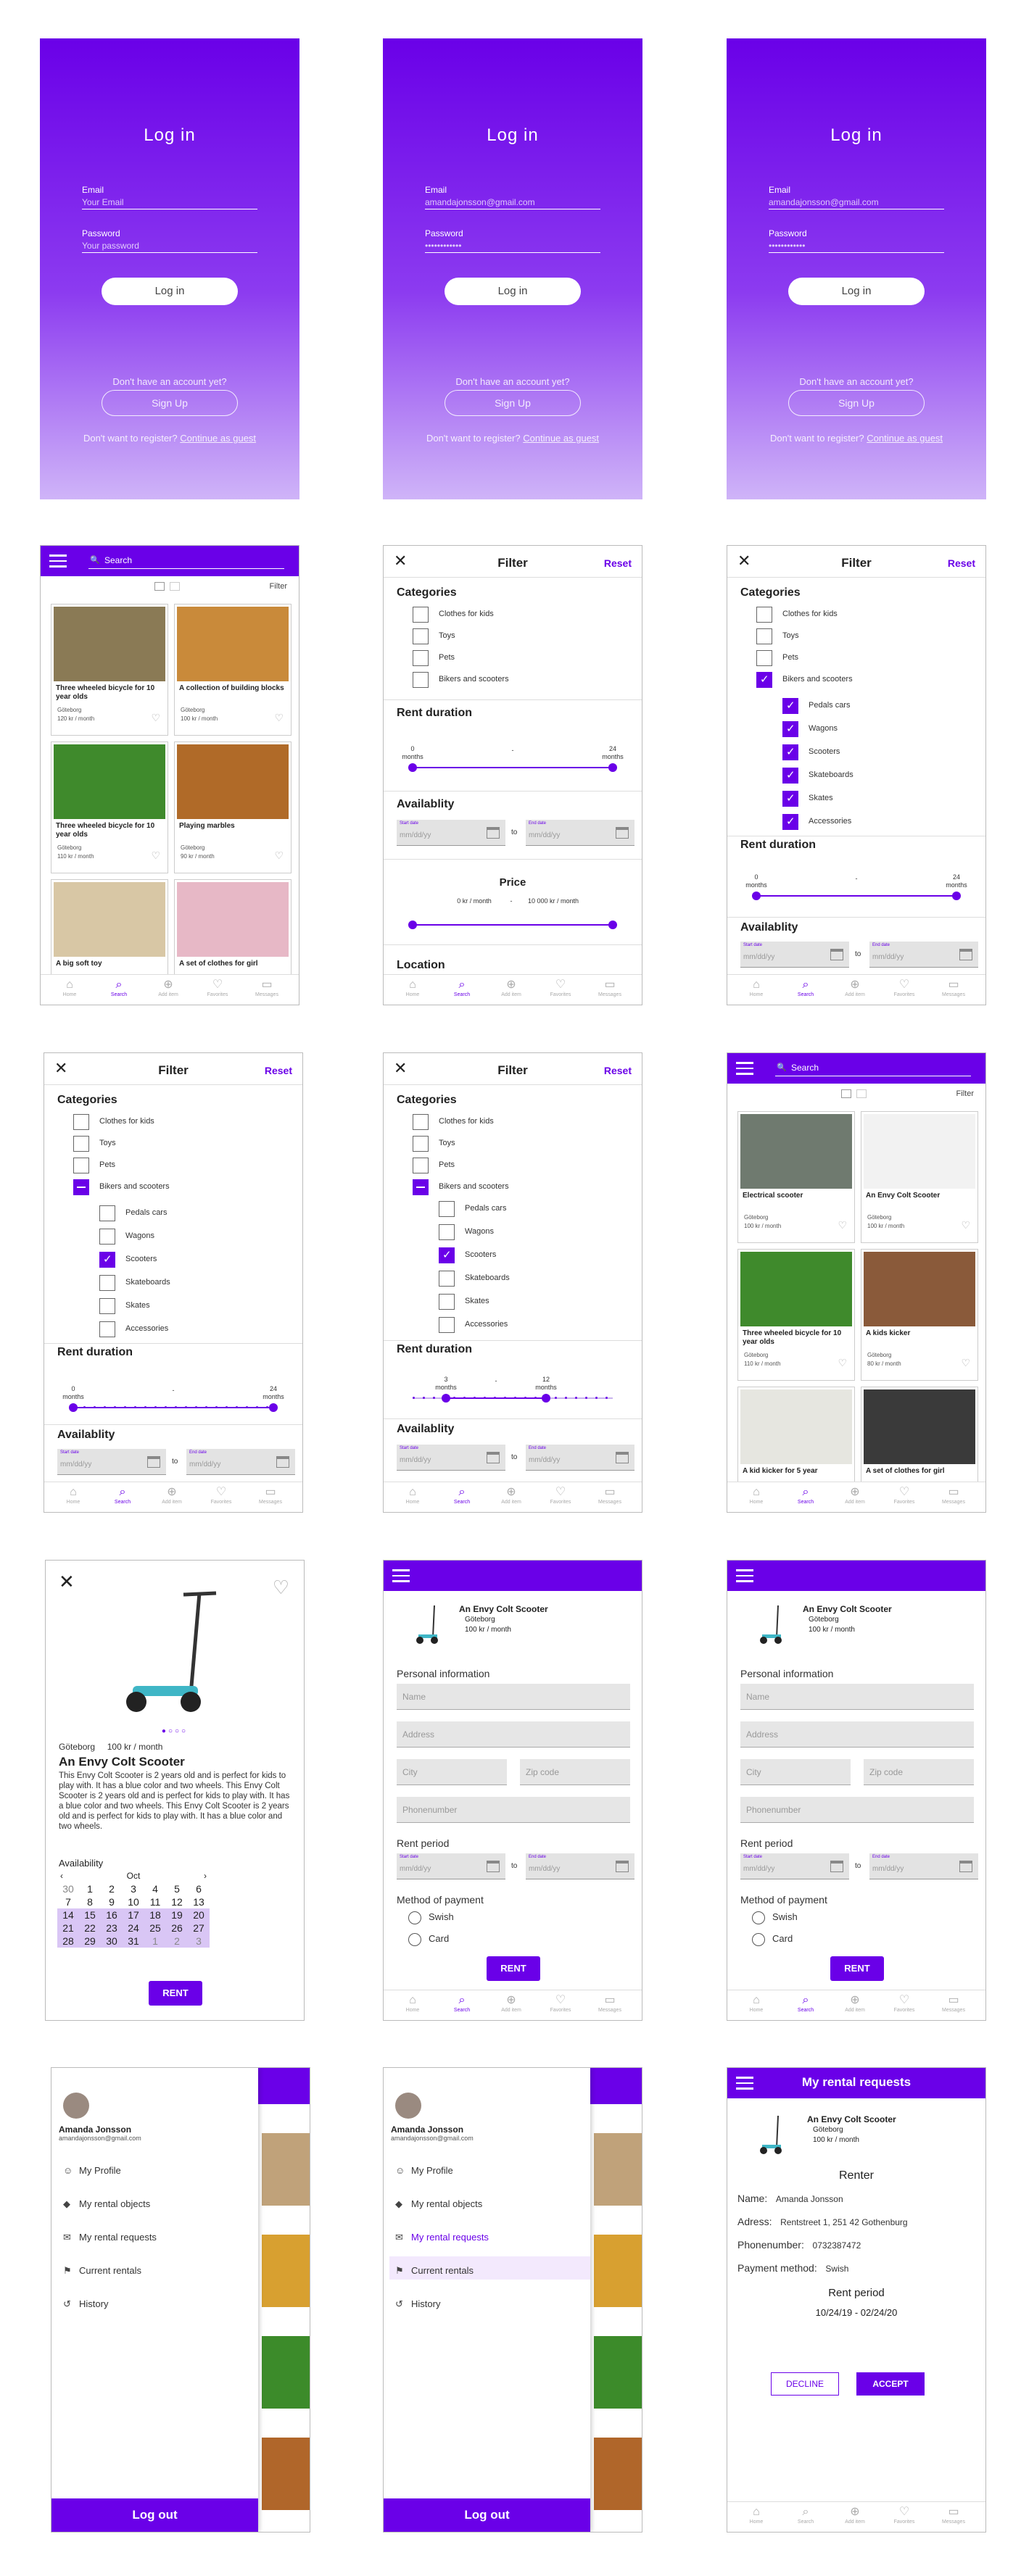 The width and height of the screenshot is (1021, 2576). I want to click on accept-button: ACCEPT, so click(890, 2384).